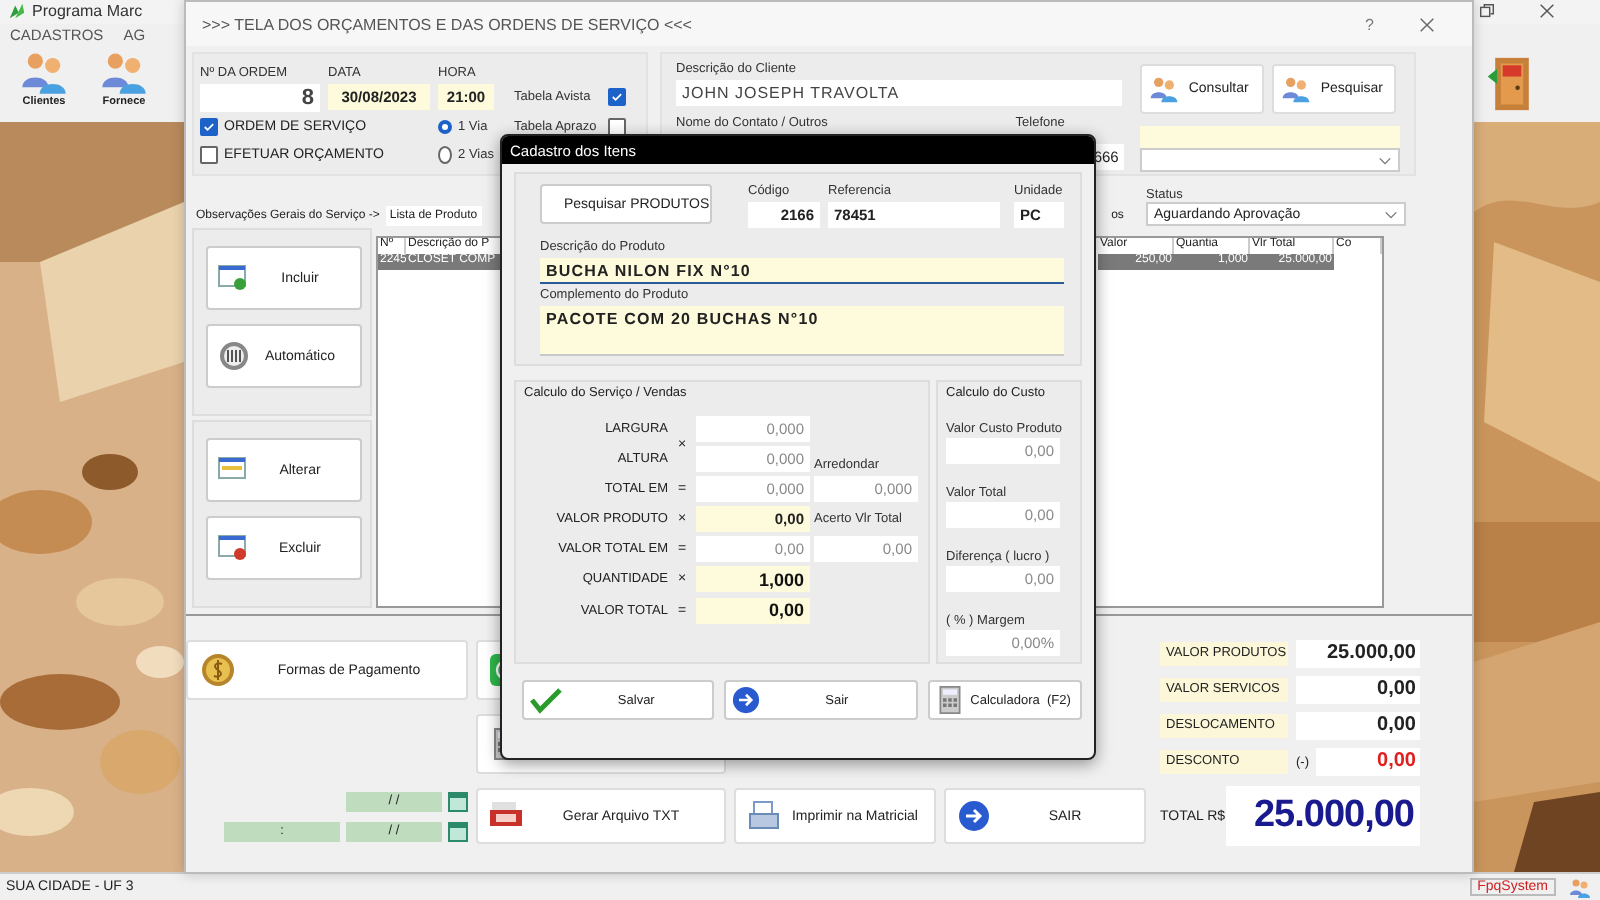  What do you see at coordinates (753, 579) in the screenshot?
I see `quantity-field: 1,000` at bounding box center [753, 579].